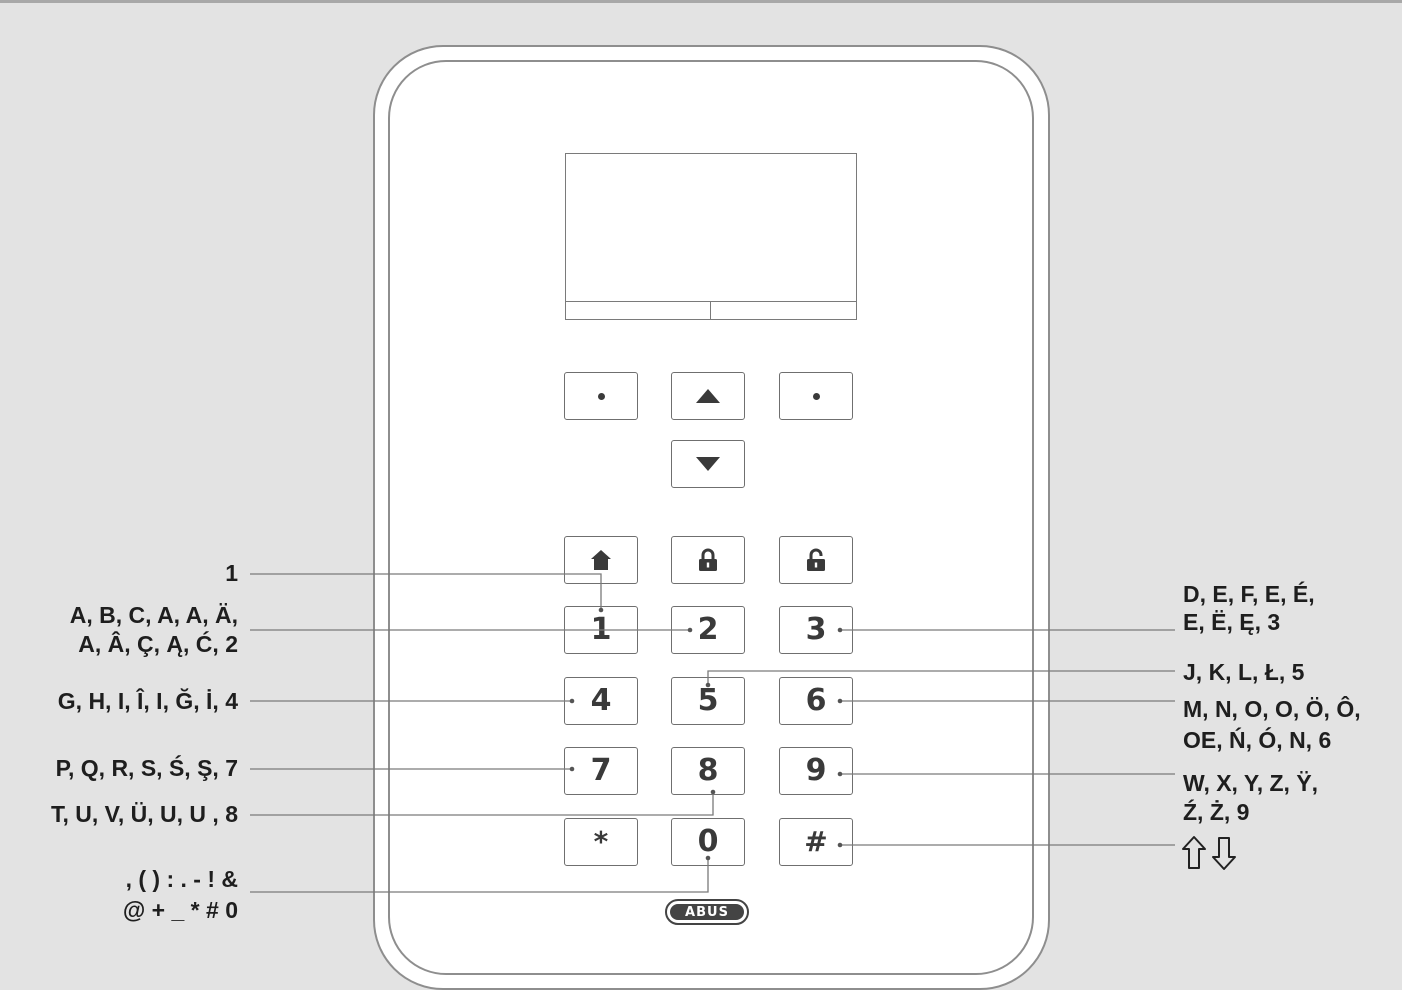 This screenshot has width=1402, height=990. Describe the element at coordinates (144, 814) in the screenshot. I see `label-key8: T, U, V, Ü, U, U , 8` at that location.